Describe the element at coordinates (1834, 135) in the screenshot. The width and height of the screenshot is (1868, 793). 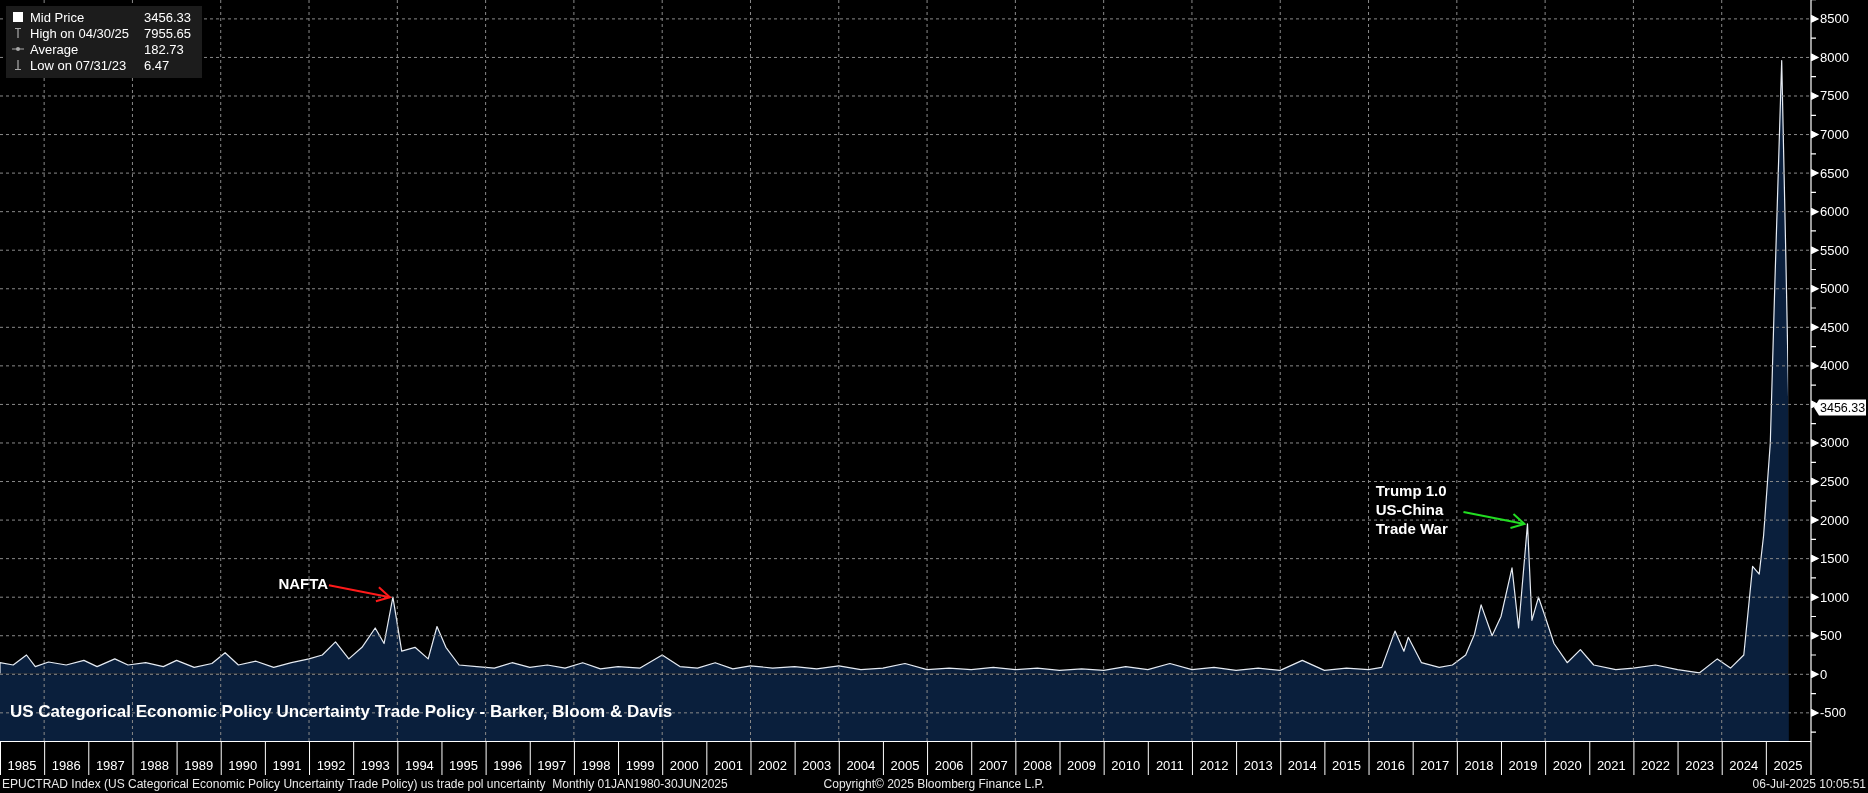
I see `y-axis-label: 7000` at that location.